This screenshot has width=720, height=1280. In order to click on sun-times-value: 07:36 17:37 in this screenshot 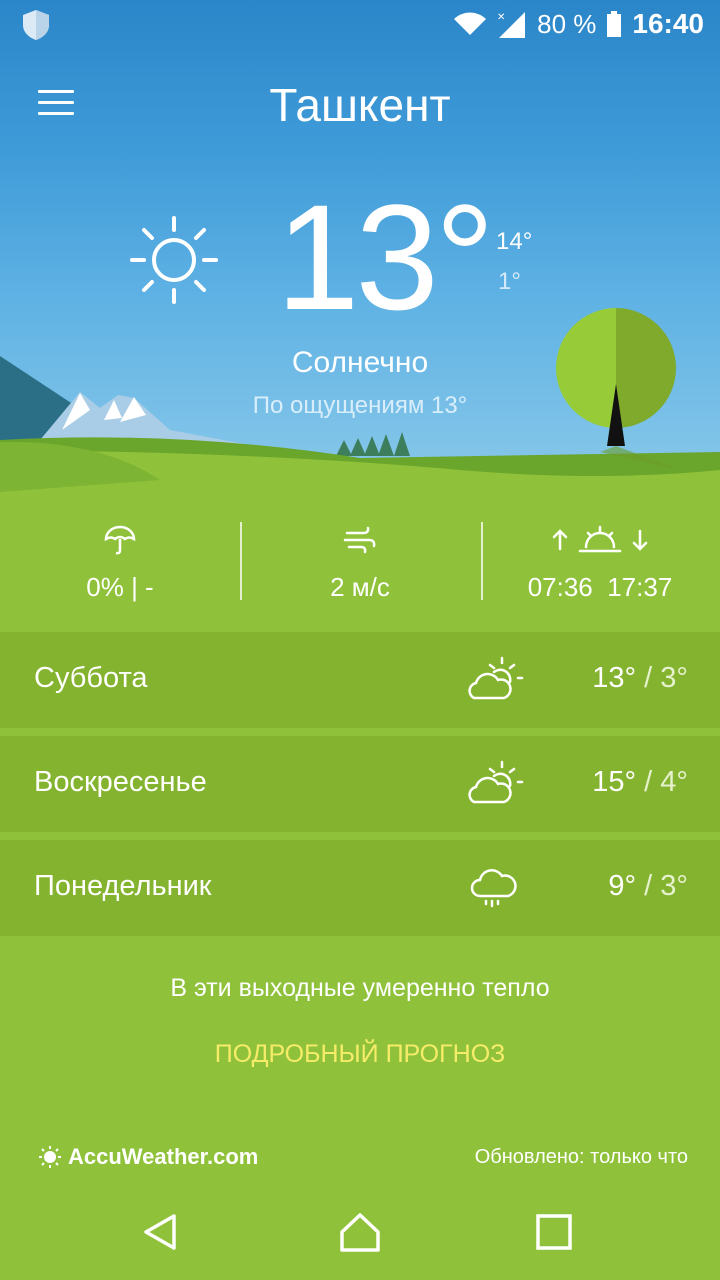, I will do `click(600, 587)`.